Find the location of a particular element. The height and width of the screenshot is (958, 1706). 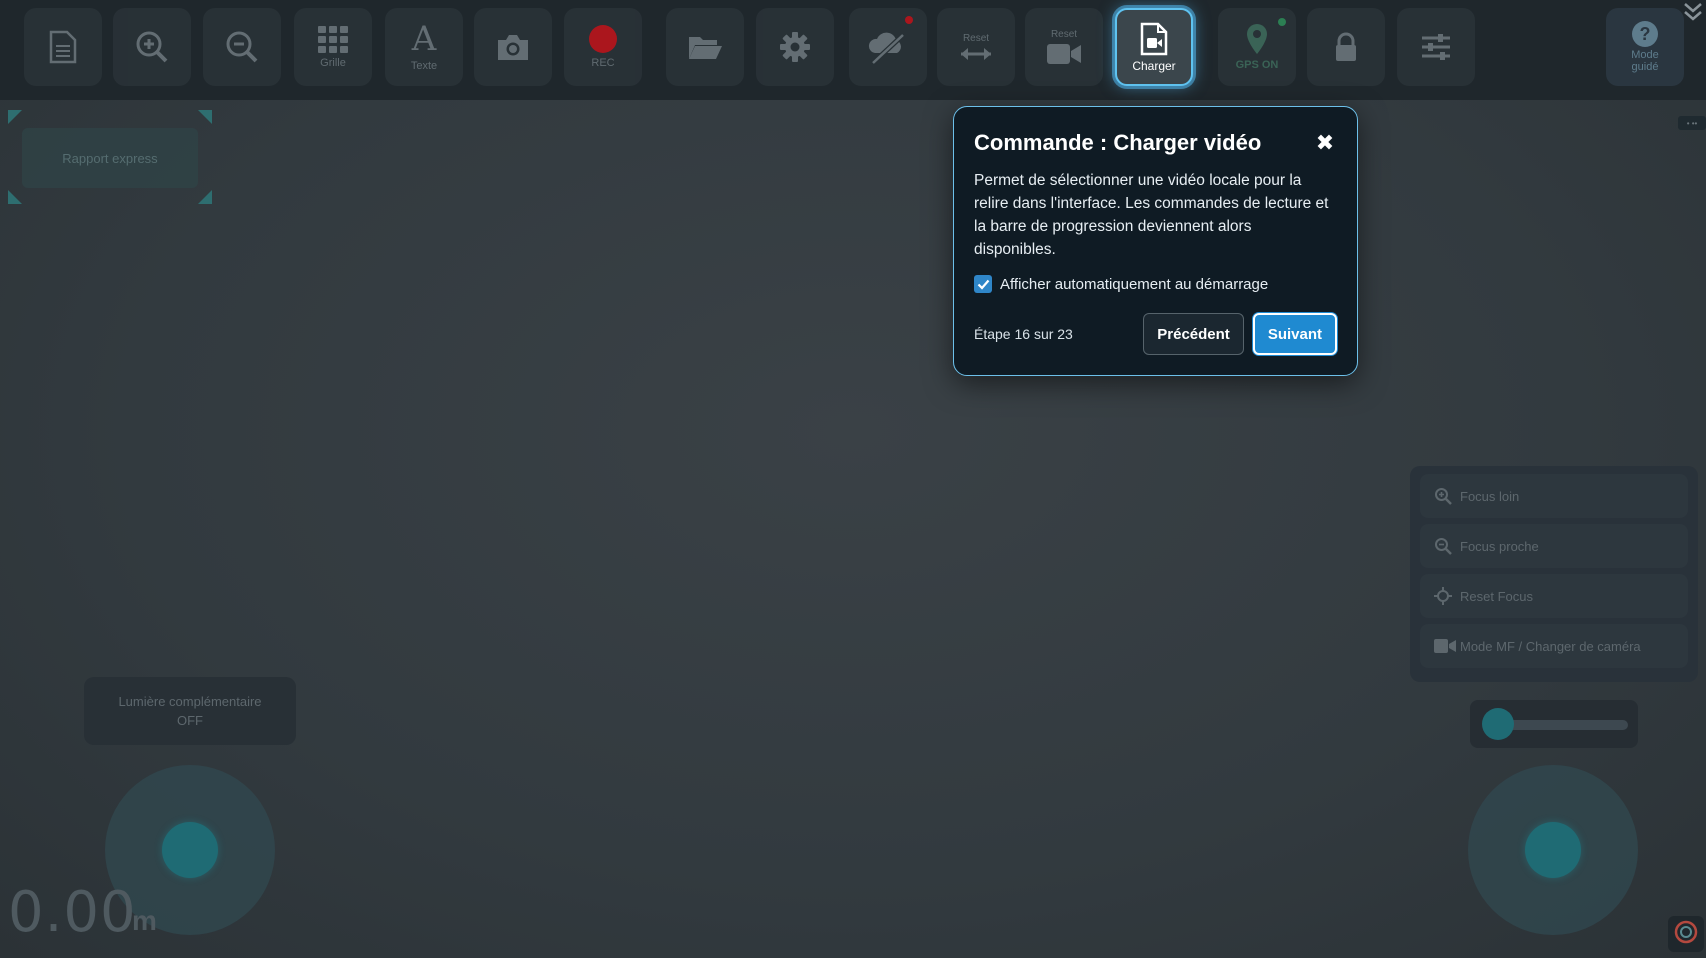

collapse-toolbar-button is located at coordinates (1693, 14).